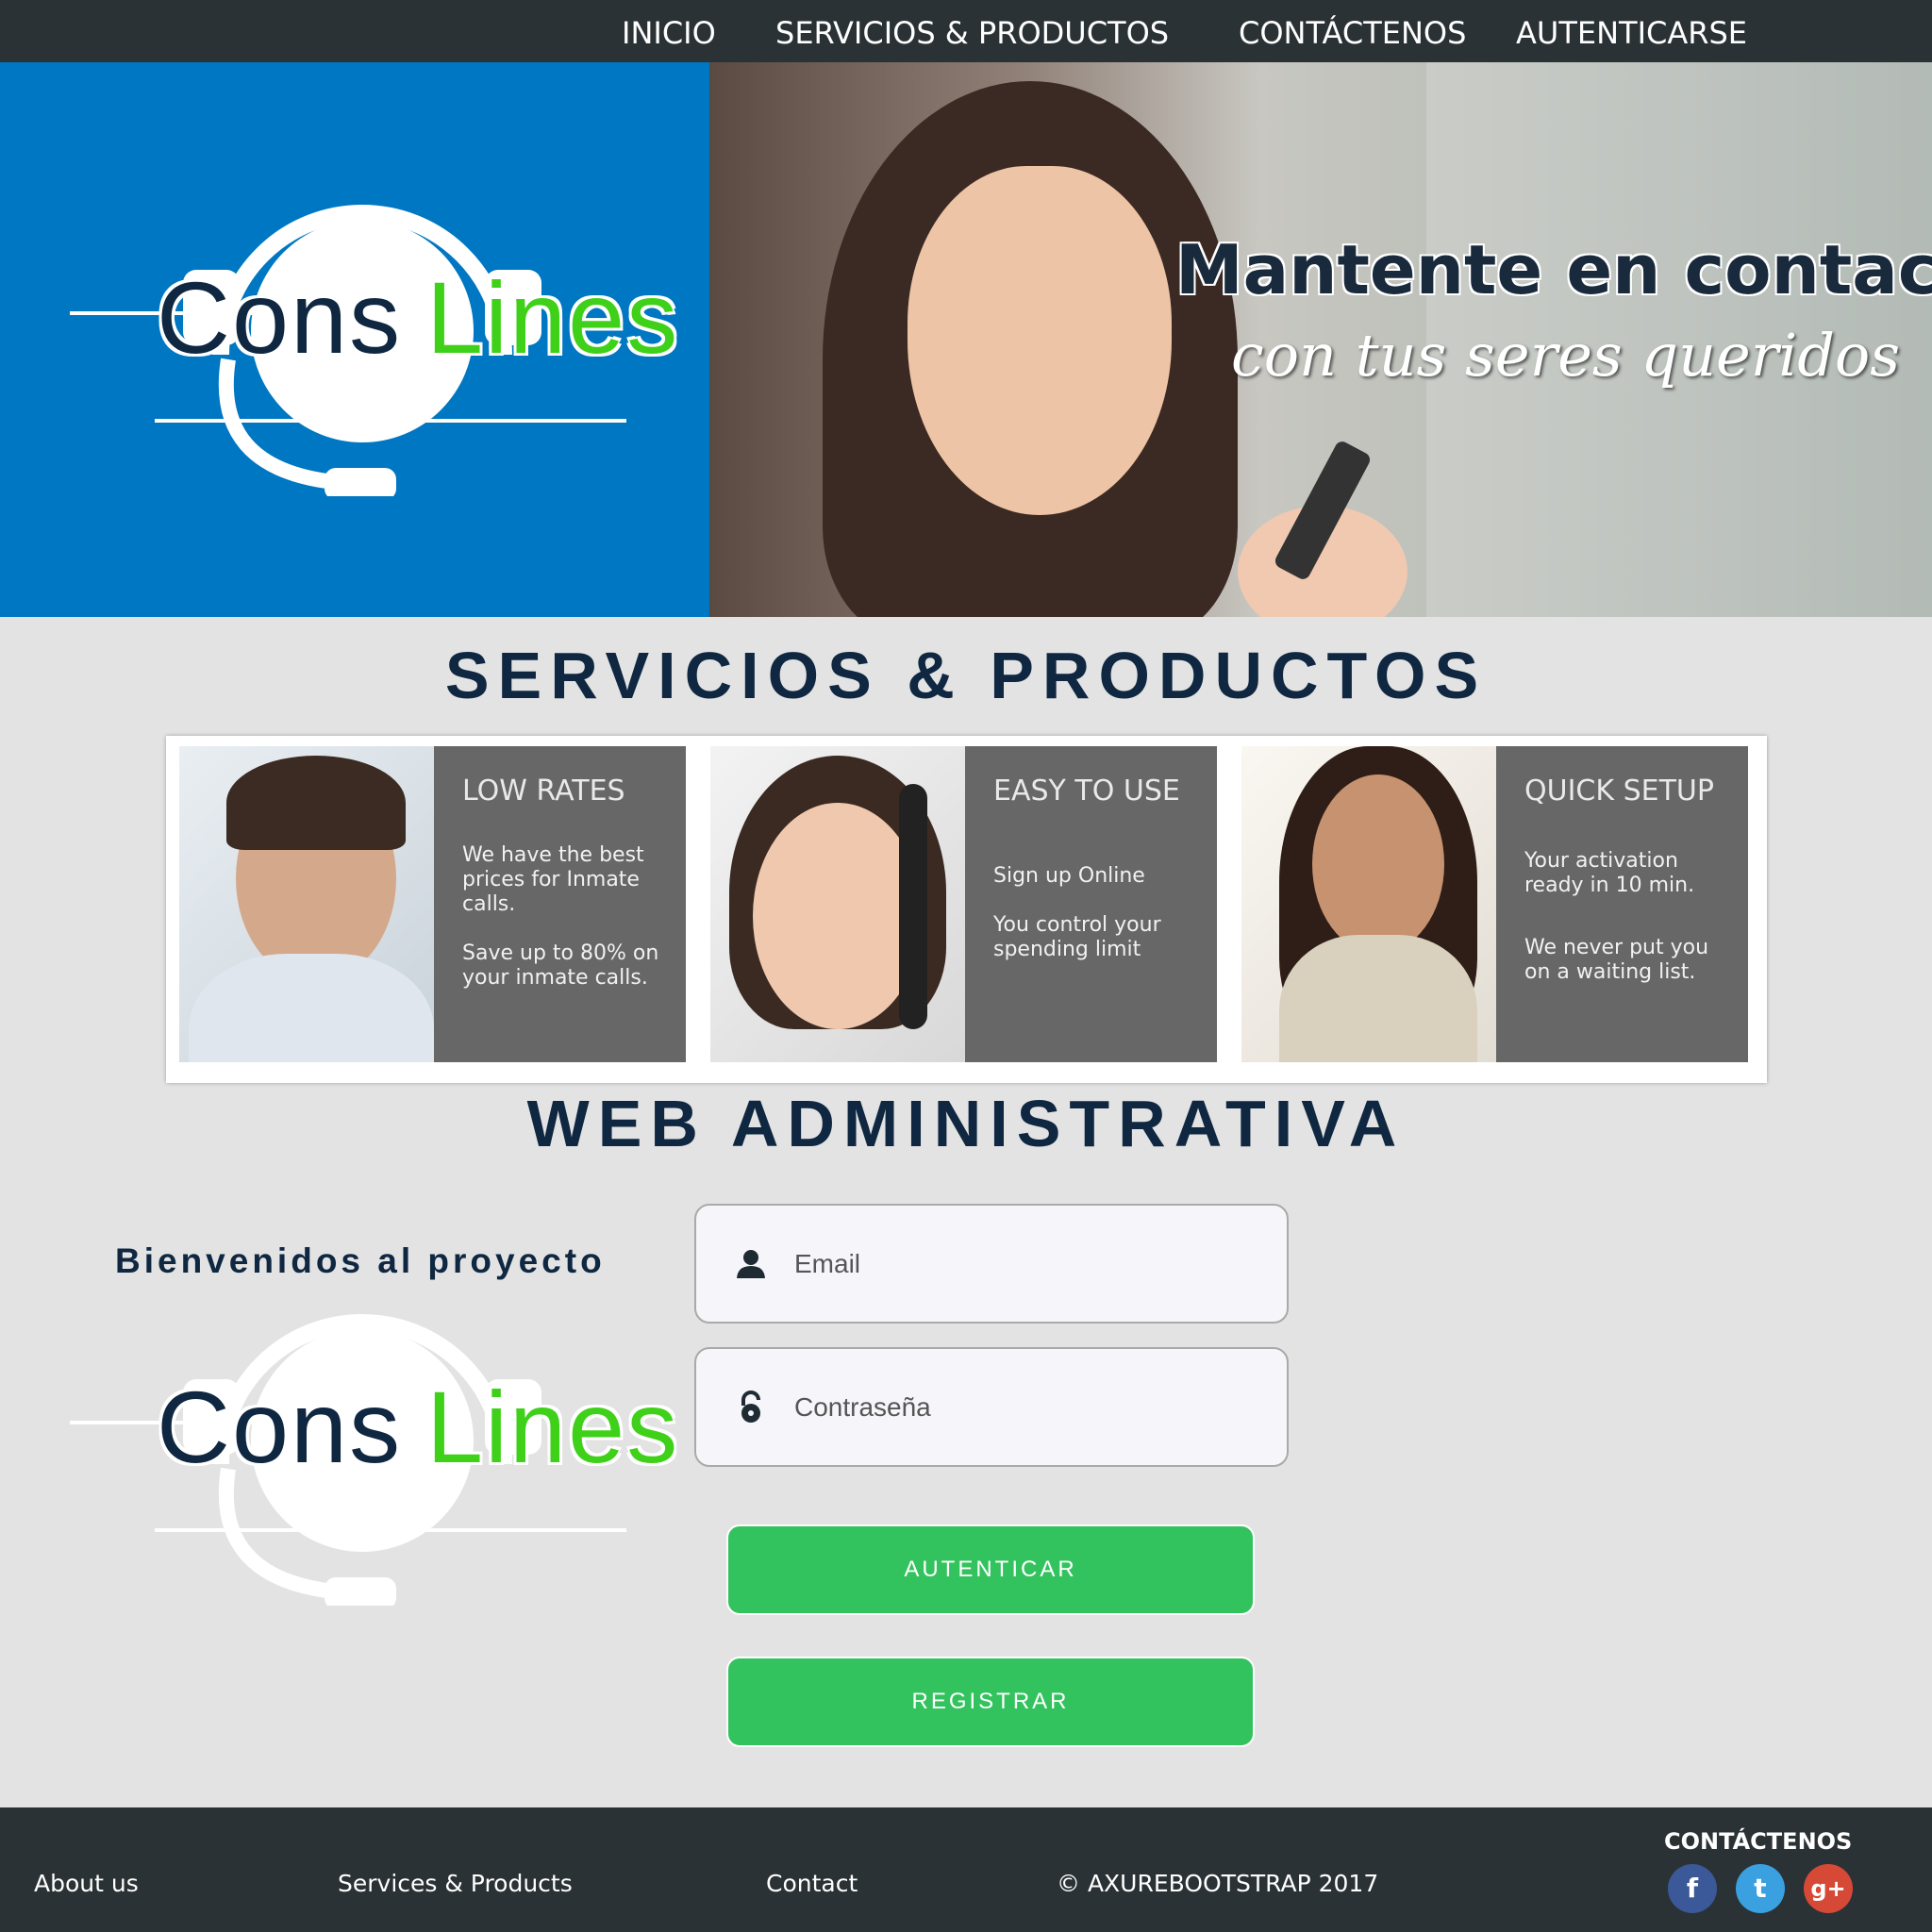  Describe the element at coordinates (972, 33) in the screenshot. I see `nav-item-servicios-productos: SERVICIOS & PRODUCTOS` at that location.